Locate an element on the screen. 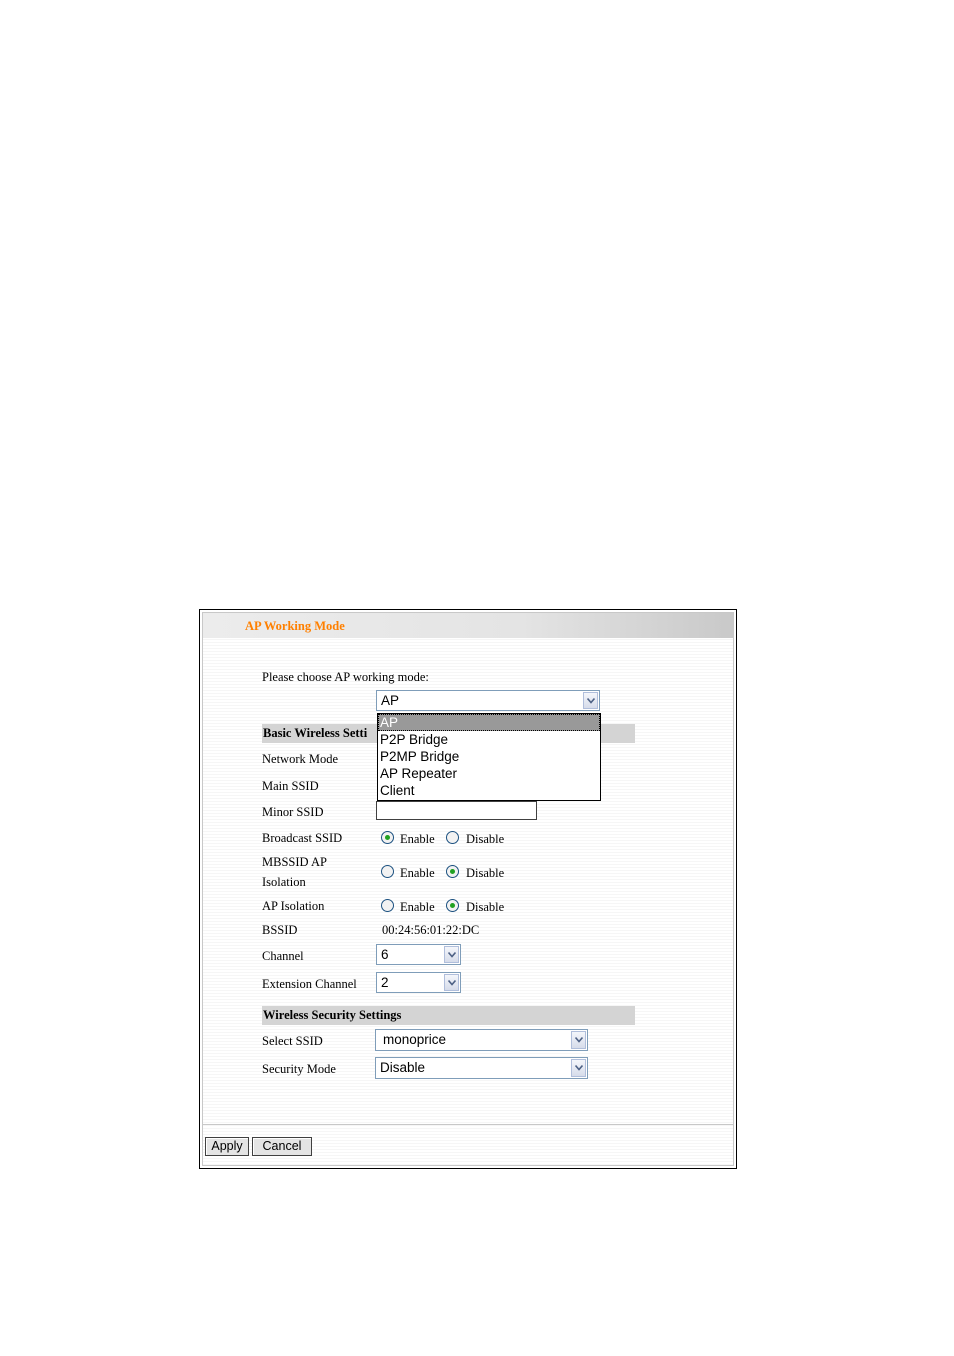  ap-isolation-disable-radio is located at coordinates (452, 905).